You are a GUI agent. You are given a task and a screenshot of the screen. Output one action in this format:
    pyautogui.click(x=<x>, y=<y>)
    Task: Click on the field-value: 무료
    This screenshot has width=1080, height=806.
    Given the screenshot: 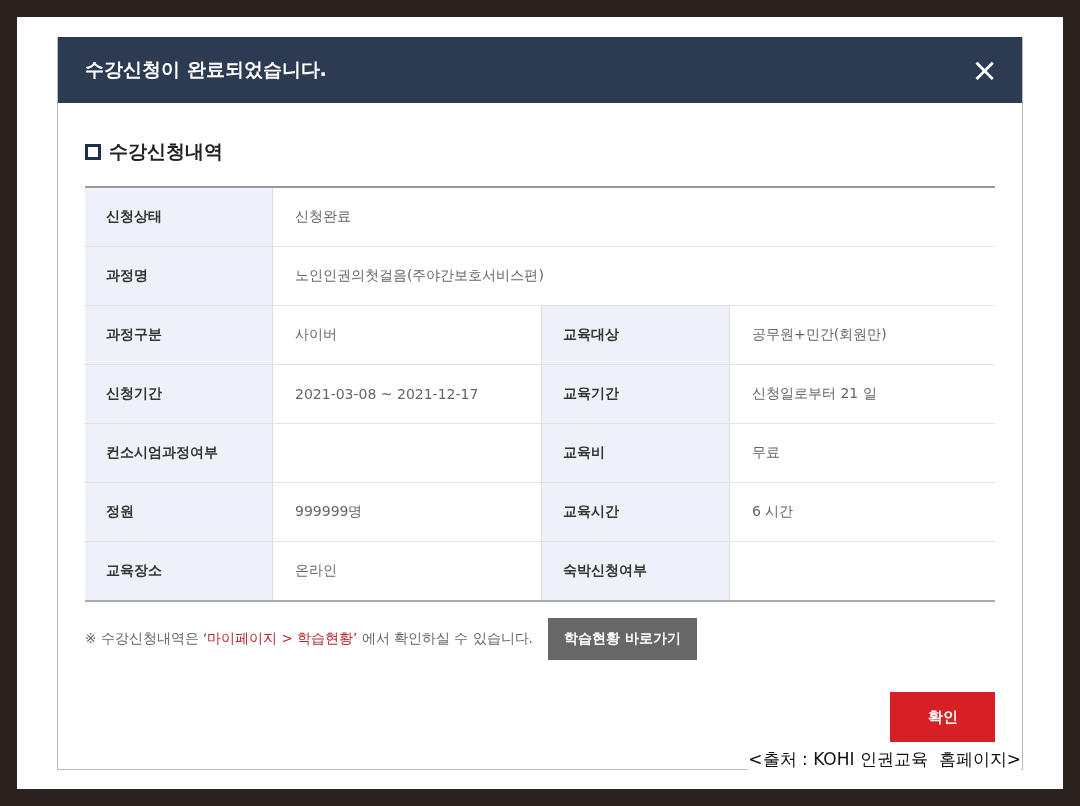 What is the action you would take?
    pyautogui.click(x=766, y=452)
    